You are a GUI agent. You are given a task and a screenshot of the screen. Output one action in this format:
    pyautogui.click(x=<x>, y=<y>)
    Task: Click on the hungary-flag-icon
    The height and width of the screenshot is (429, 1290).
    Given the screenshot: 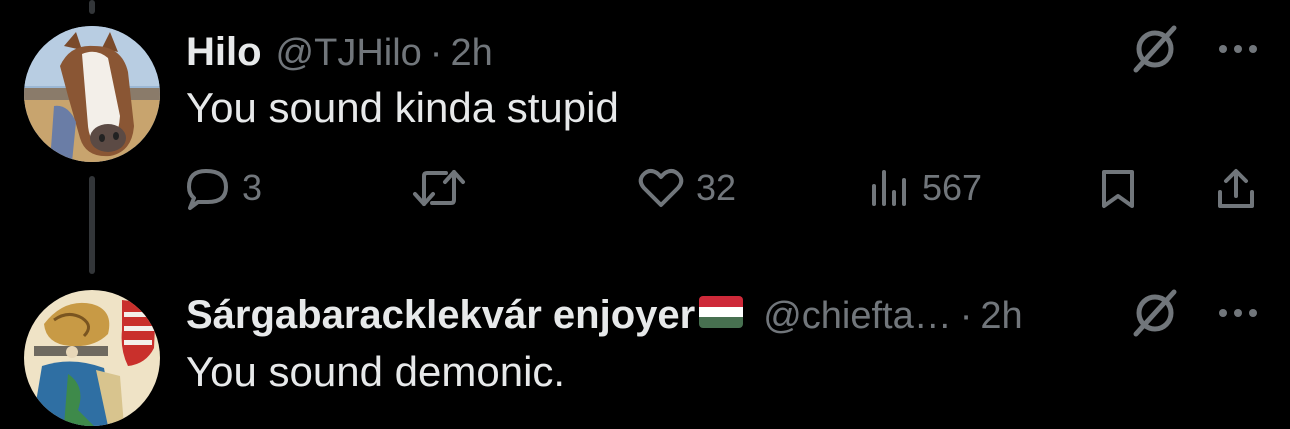 What is the action you would take?
    pyautogui.click(x=721, y=312)
    